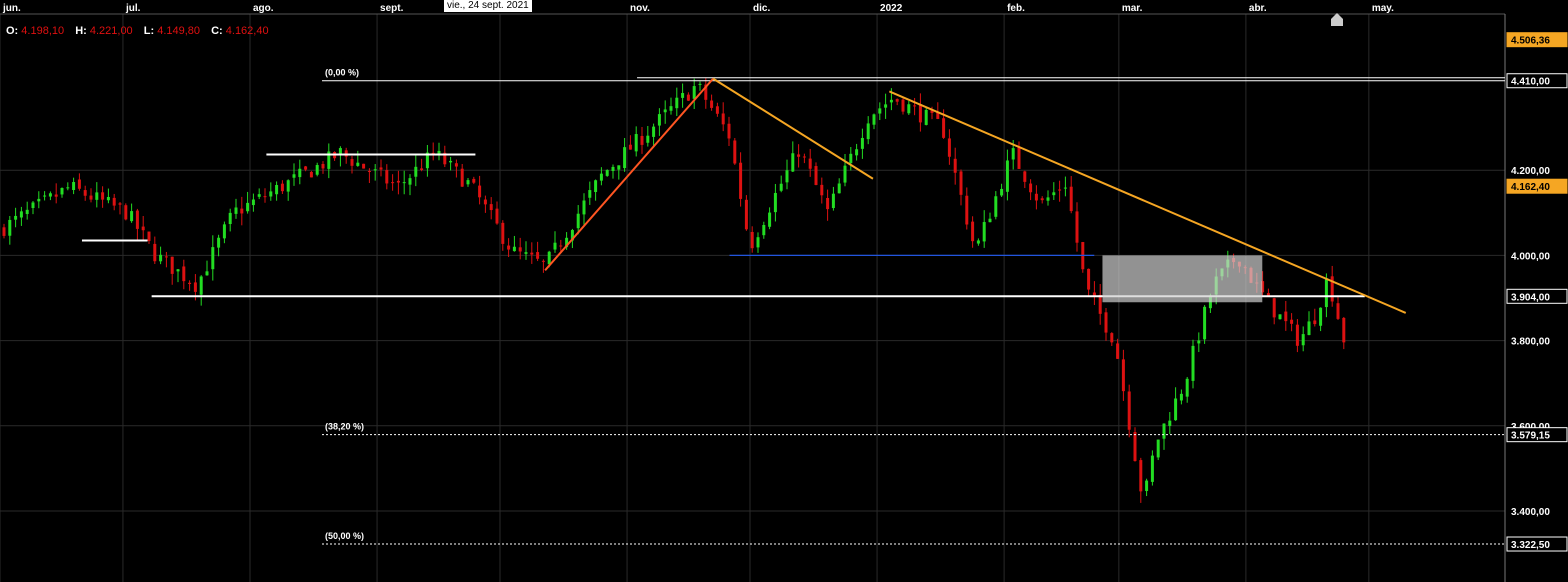 The height and width of the screenshot is (582, 1568). What do you see at coordinates (891, 8) in the screenshot?
I see `x-tick-label: 2022` at bounding box center [891, 8].